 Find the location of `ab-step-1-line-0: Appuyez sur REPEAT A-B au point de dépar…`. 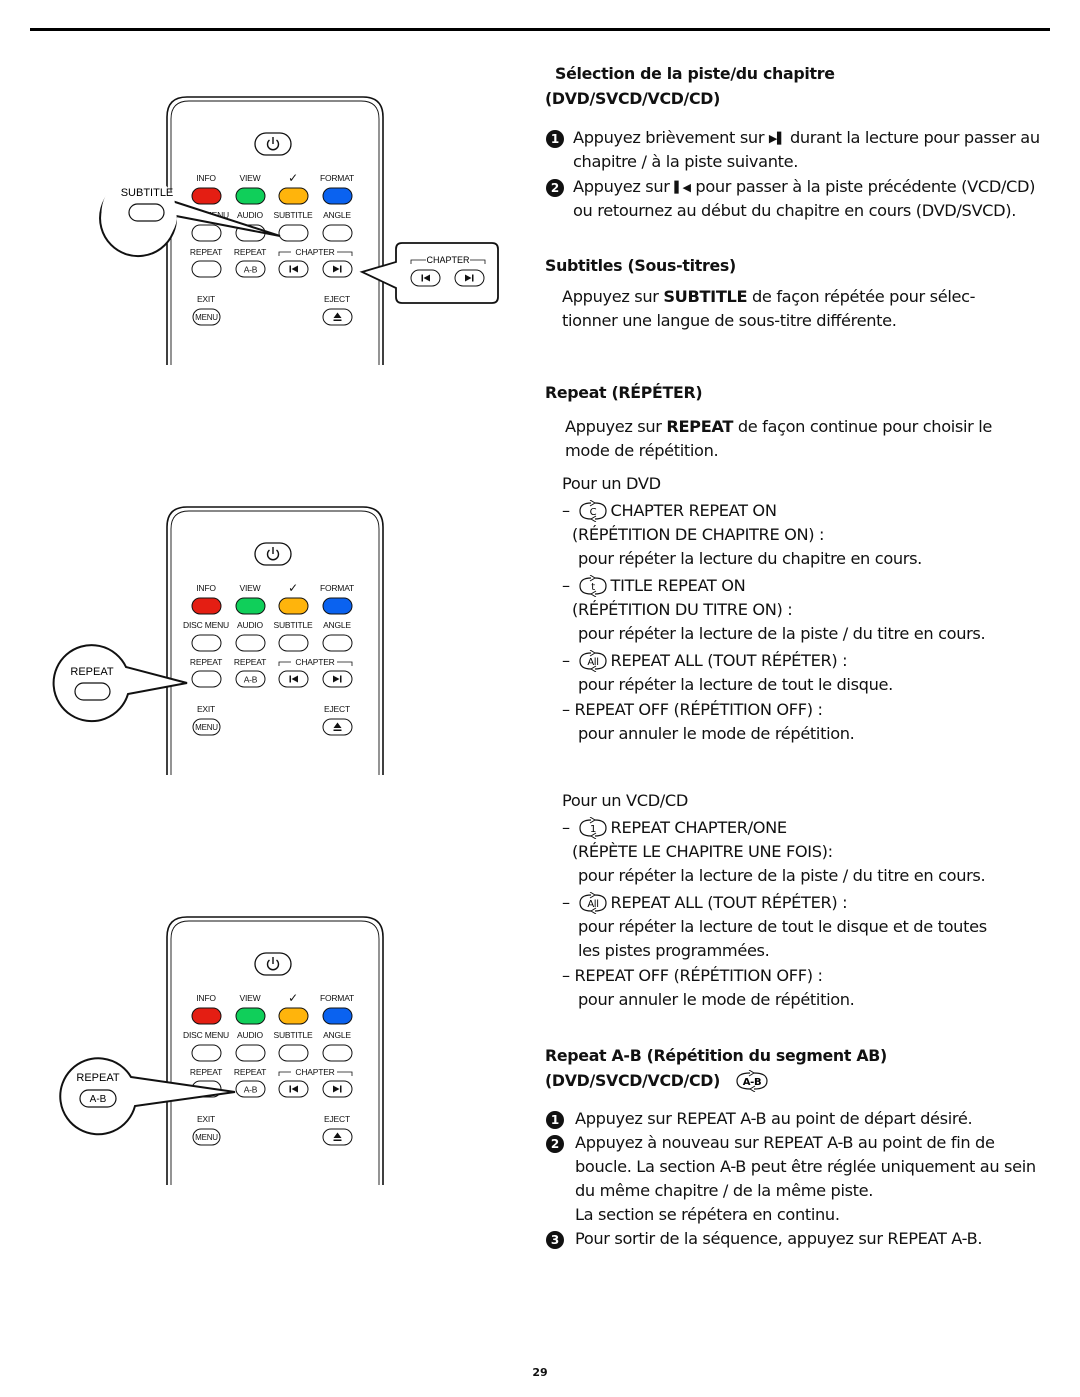

ab-step-1-line-0: Appuyez sur REPEAT A-B au point de dépar… is located at coordinates (774, 1118).